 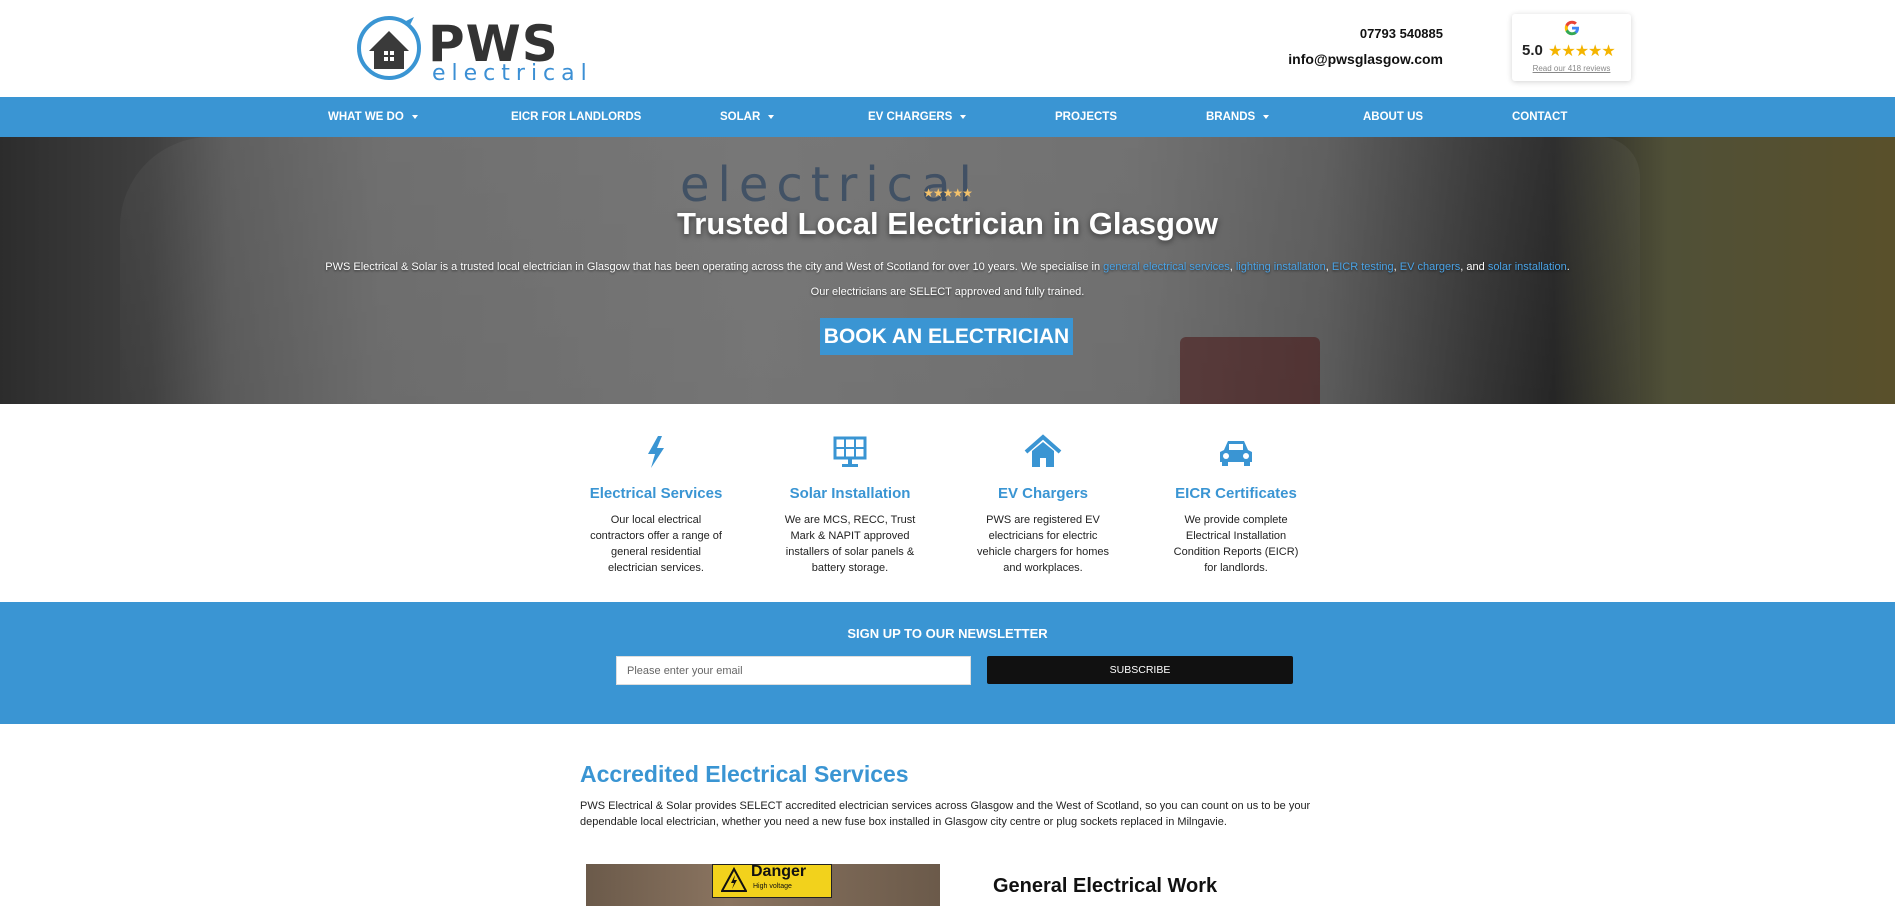 I want to click on nav-item-eicr-for-landlords: EICR FOR LANDLORDS, so click(x=576, y=117).